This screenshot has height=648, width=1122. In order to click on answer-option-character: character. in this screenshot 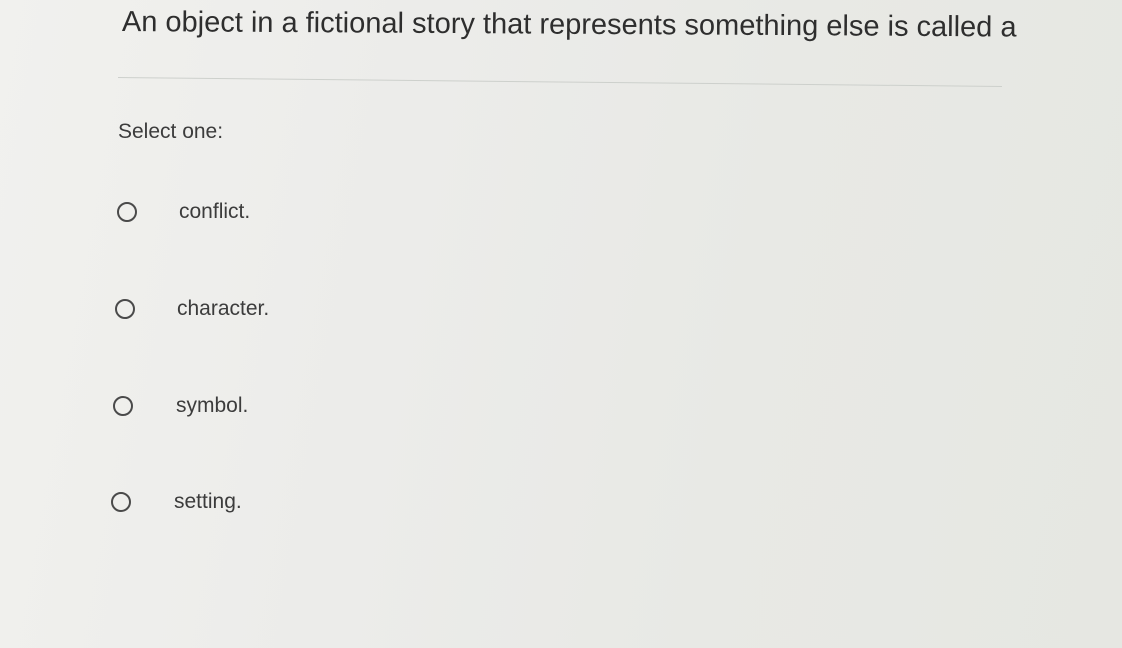, I will do `click(192, 309)`.